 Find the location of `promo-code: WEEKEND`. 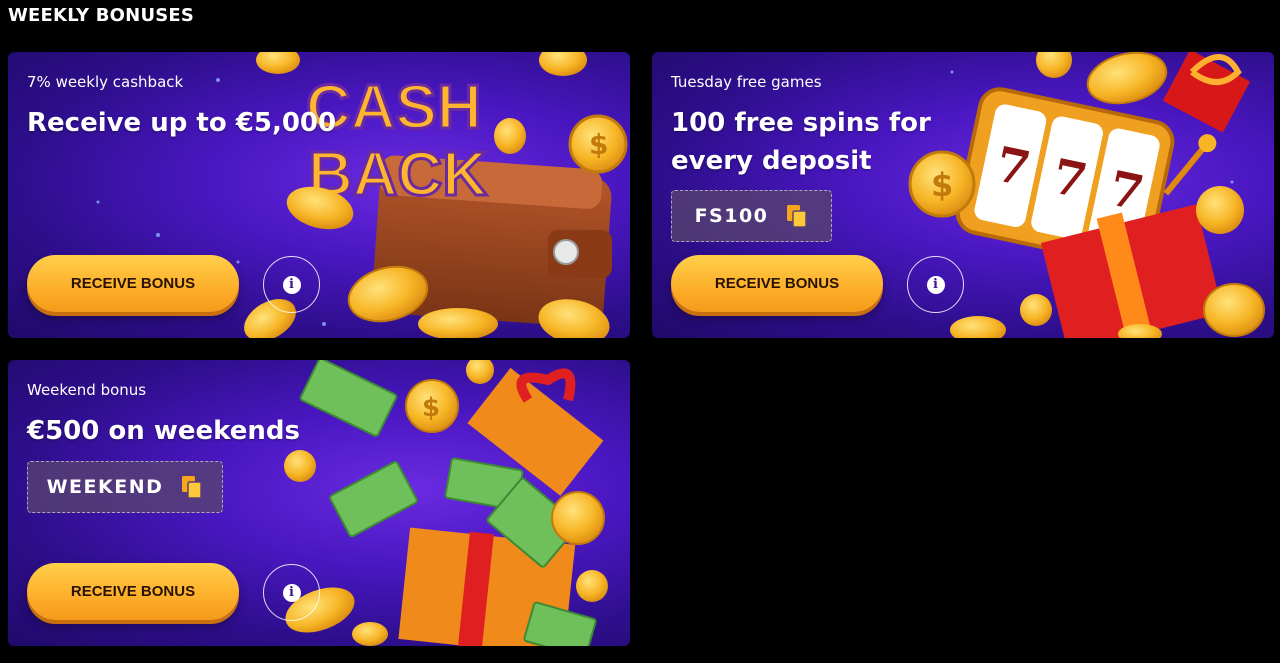

promo-code: WEEKEND is located at coordinates (105, 487).